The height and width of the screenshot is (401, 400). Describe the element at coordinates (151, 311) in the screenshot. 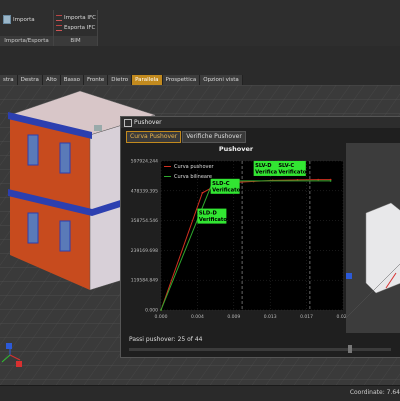

I see `y-tick-label: 0.000` at that location.